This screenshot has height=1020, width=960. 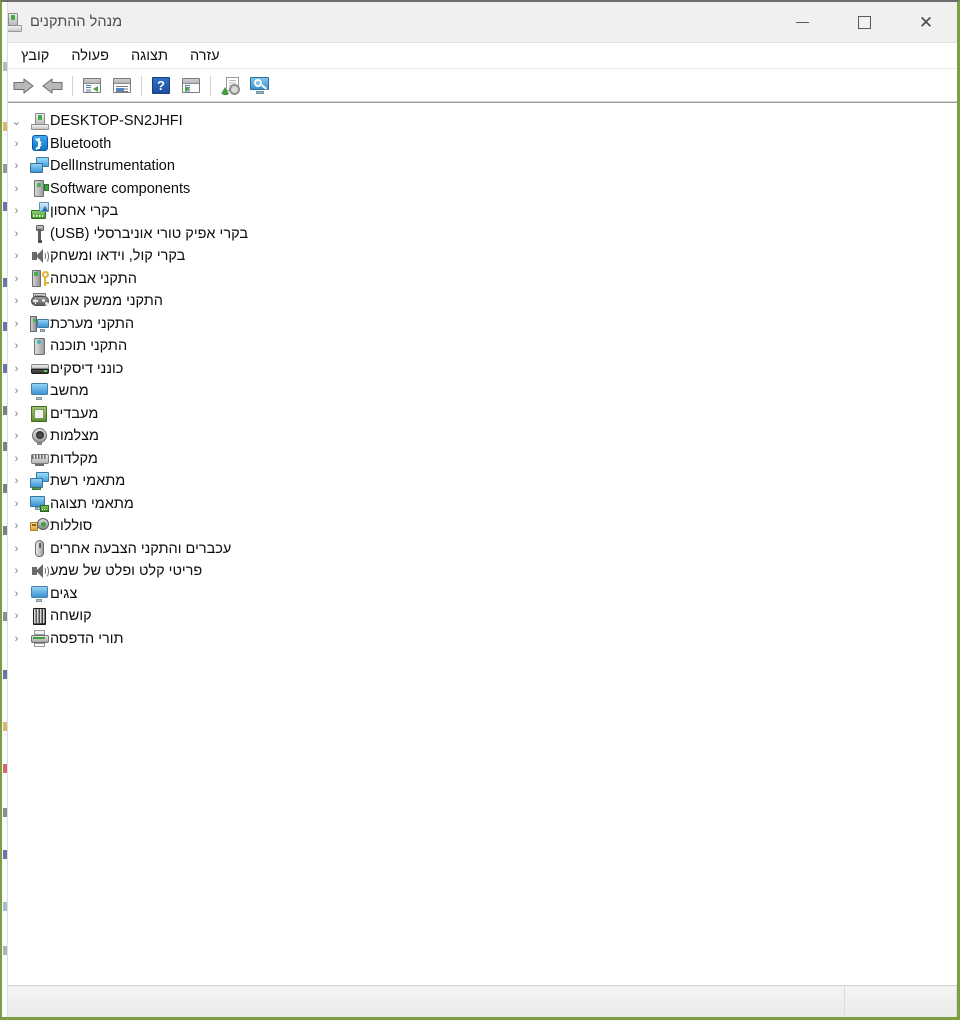 I want to click on tree-row-dellinstrumentation: ‹ DellInstrumentation, so click(x=482, y=166).